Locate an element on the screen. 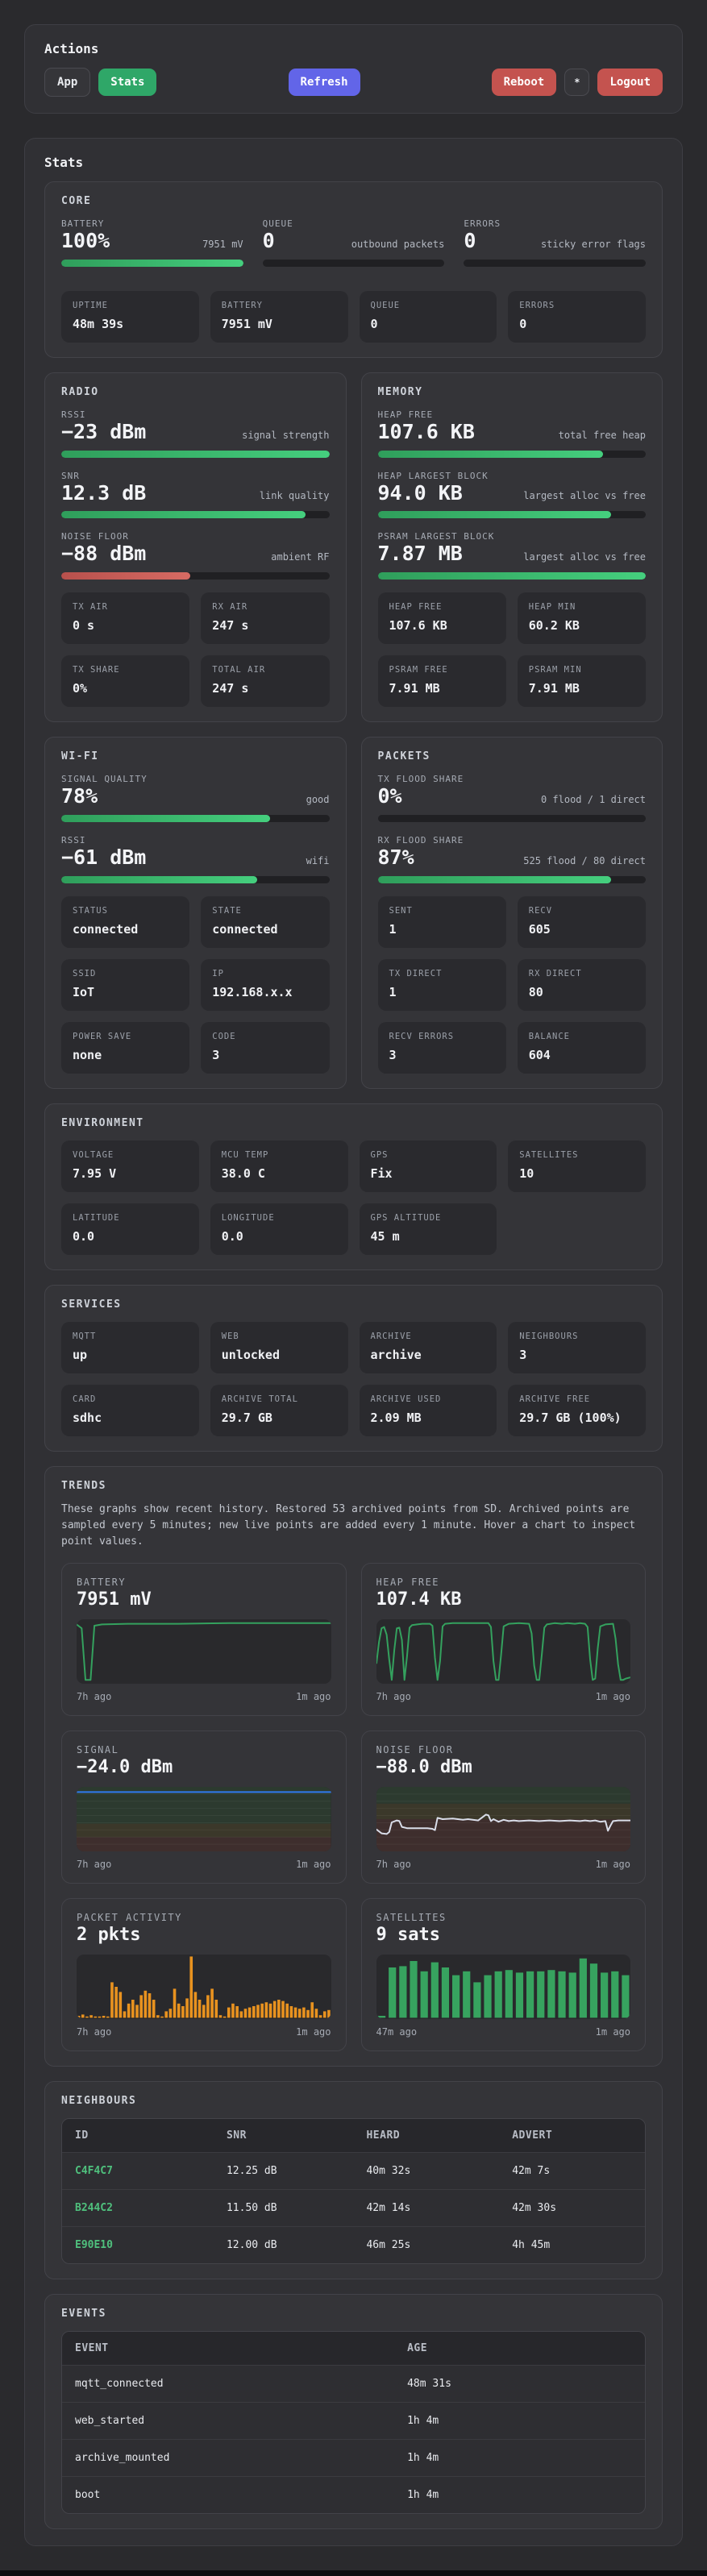  tile-rx-air: RX AIR 247 s is located at coordinates (265, 618).